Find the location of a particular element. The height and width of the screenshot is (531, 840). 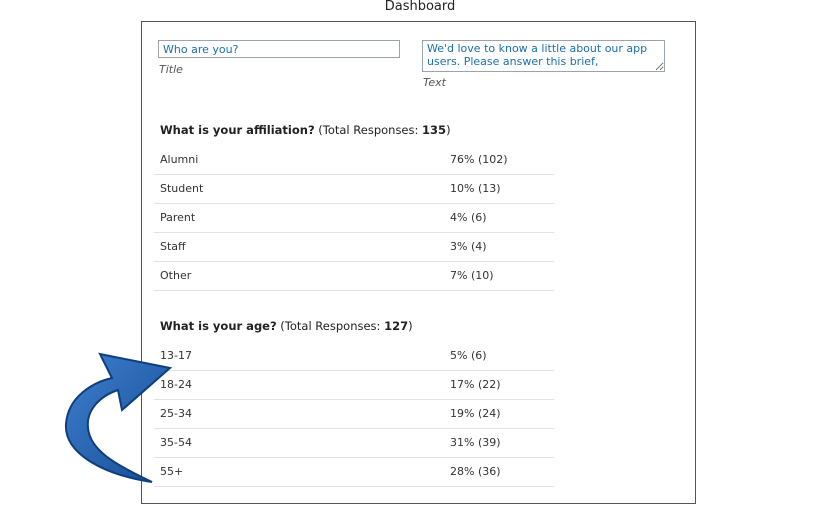

answer-value: 28% (36) is located at coordinates (475, 471).